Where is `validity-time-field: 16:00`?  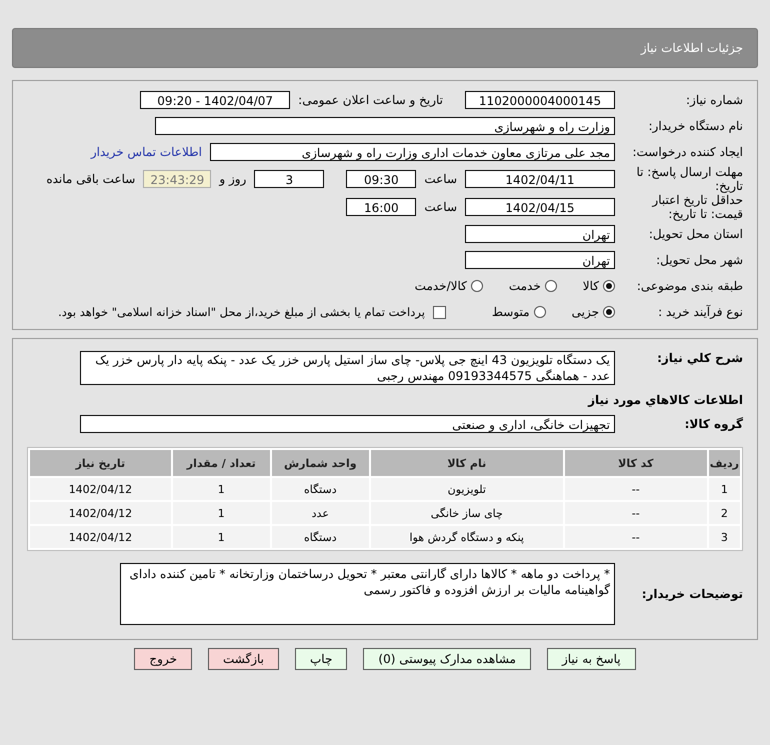 validity-time-field: 16:00 is located at coordinates (381, 207).